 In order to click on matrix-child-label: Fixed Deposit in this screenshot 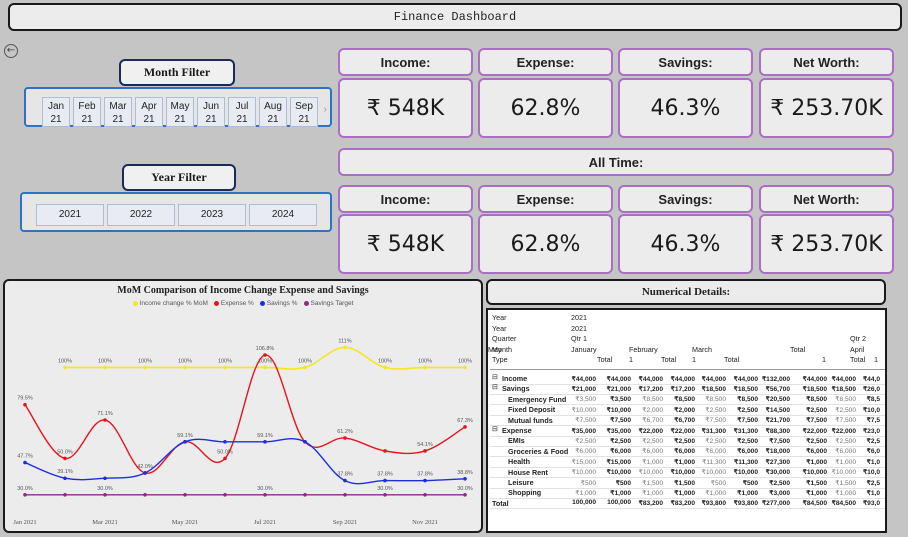, I will do `click(531, 409)`.